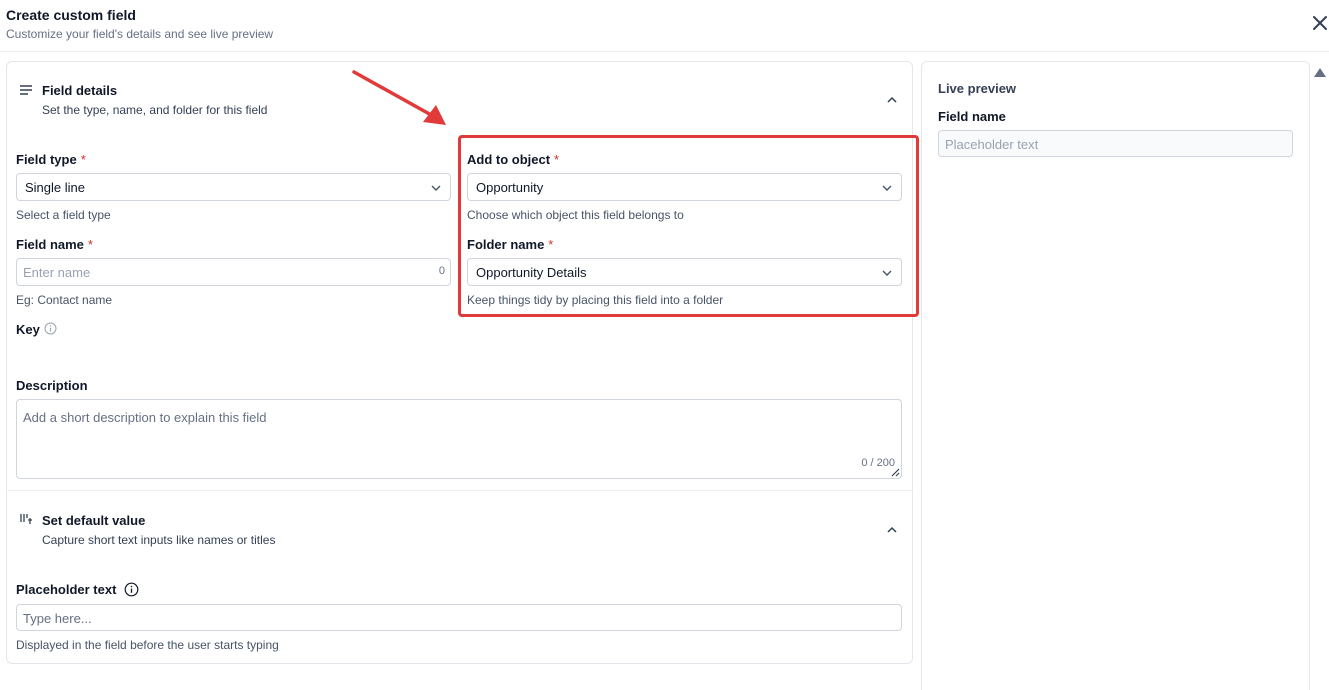 The height and width of the screenshot is (690, 1329). I want to click on live-preview-title: Live preview, so click(977, 88).